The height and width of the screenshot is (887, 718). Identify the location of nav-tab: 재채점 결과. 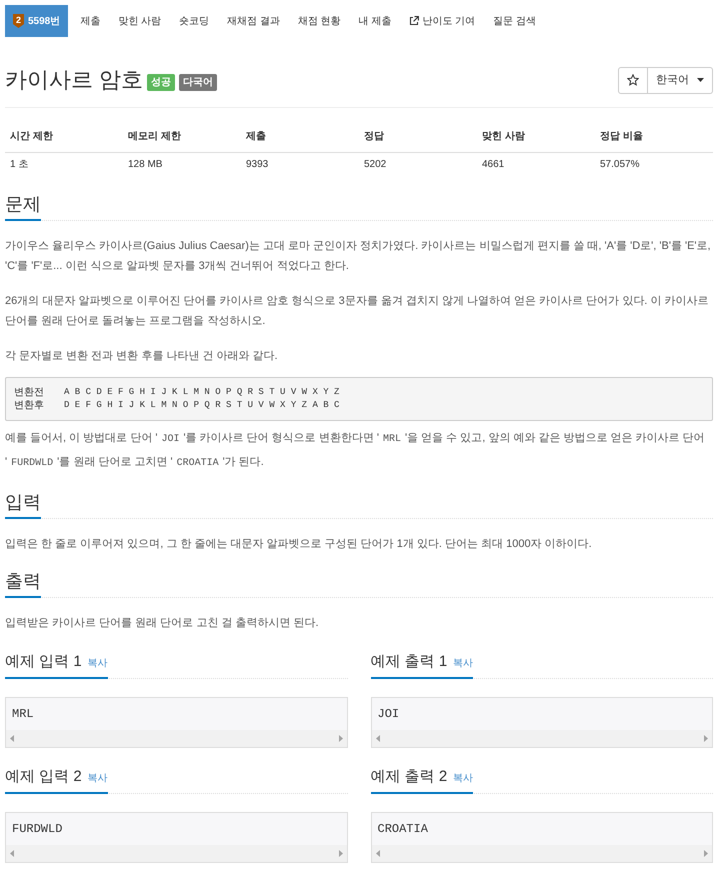
(253, 21).